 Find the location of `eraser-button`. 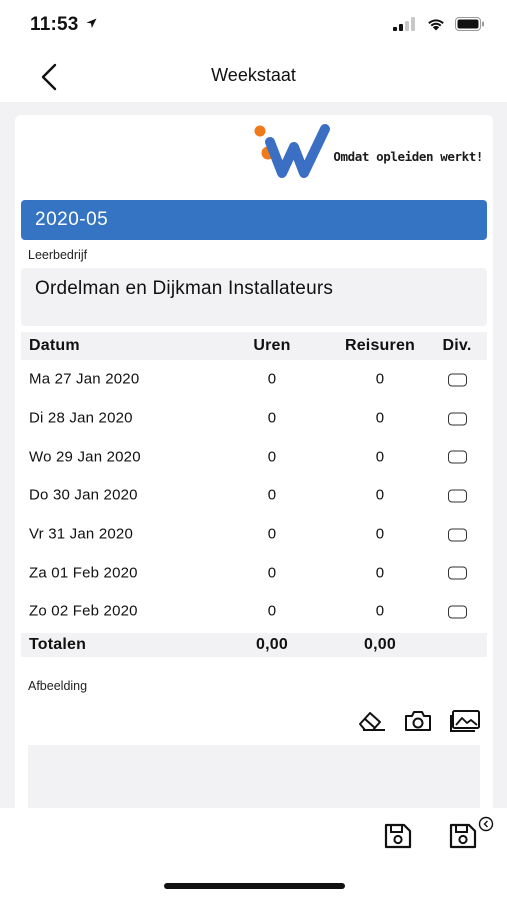

eraser-button is located at coordinates (372, 721).